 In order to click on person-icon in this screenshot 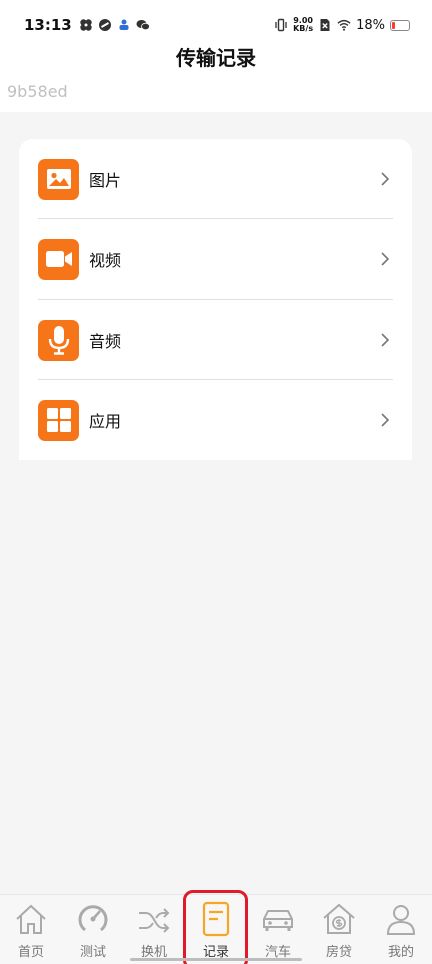, I will do `click(401, 920)`.